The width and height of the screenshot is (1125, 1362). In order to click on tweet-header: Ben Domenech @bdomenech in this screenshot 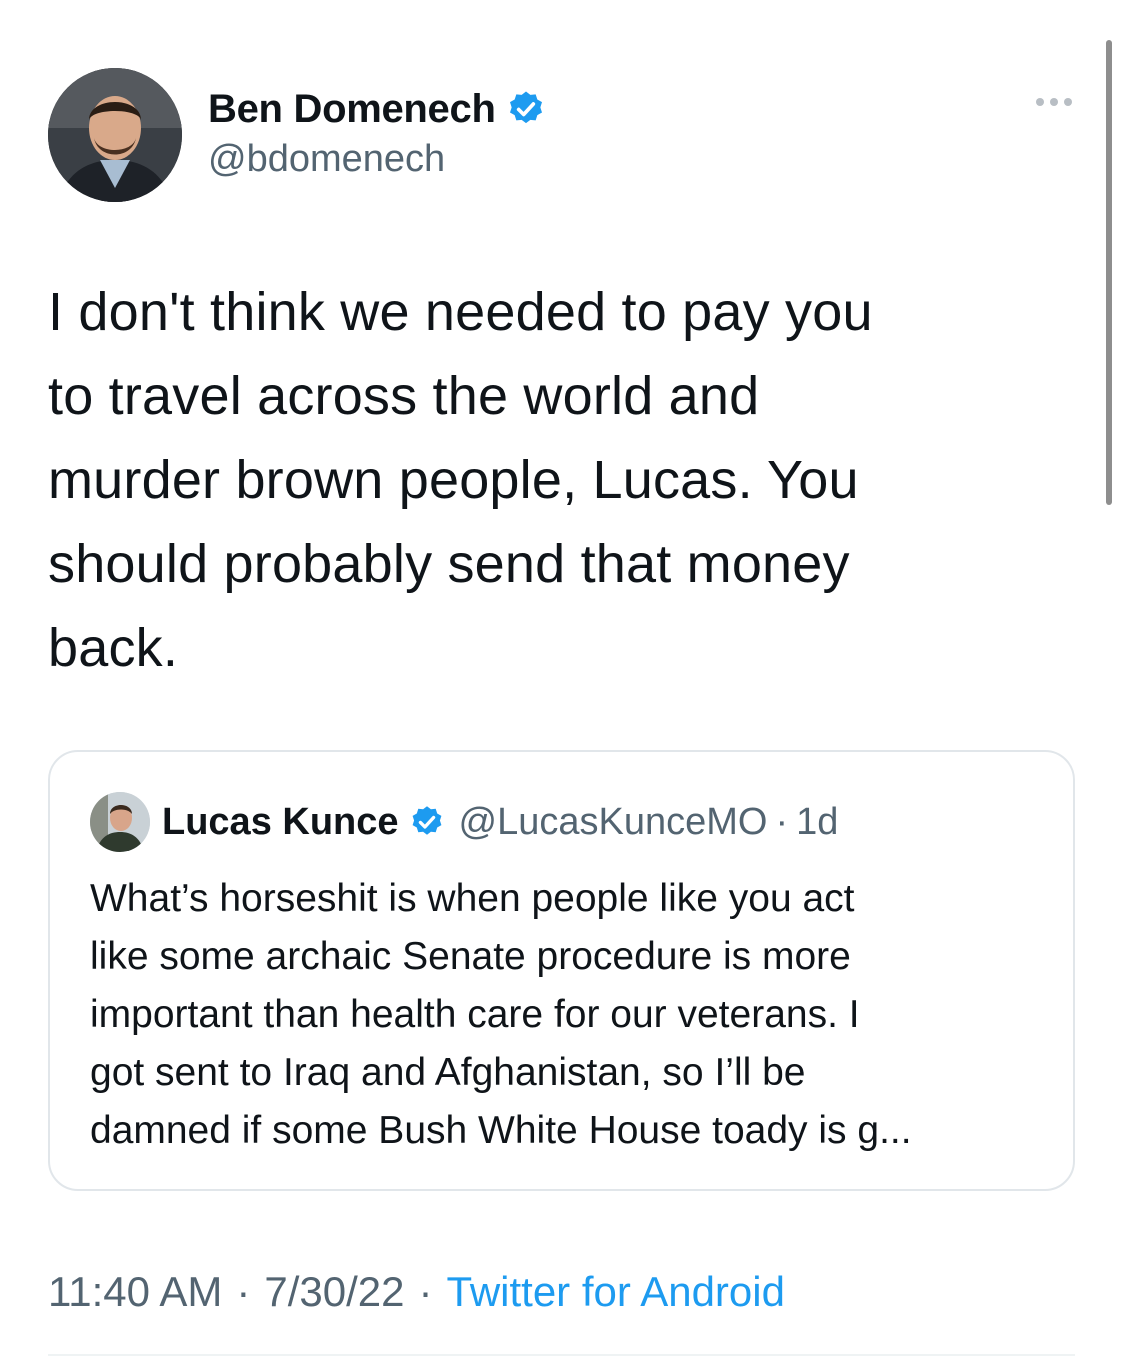, I will do `click(563, 136)`.